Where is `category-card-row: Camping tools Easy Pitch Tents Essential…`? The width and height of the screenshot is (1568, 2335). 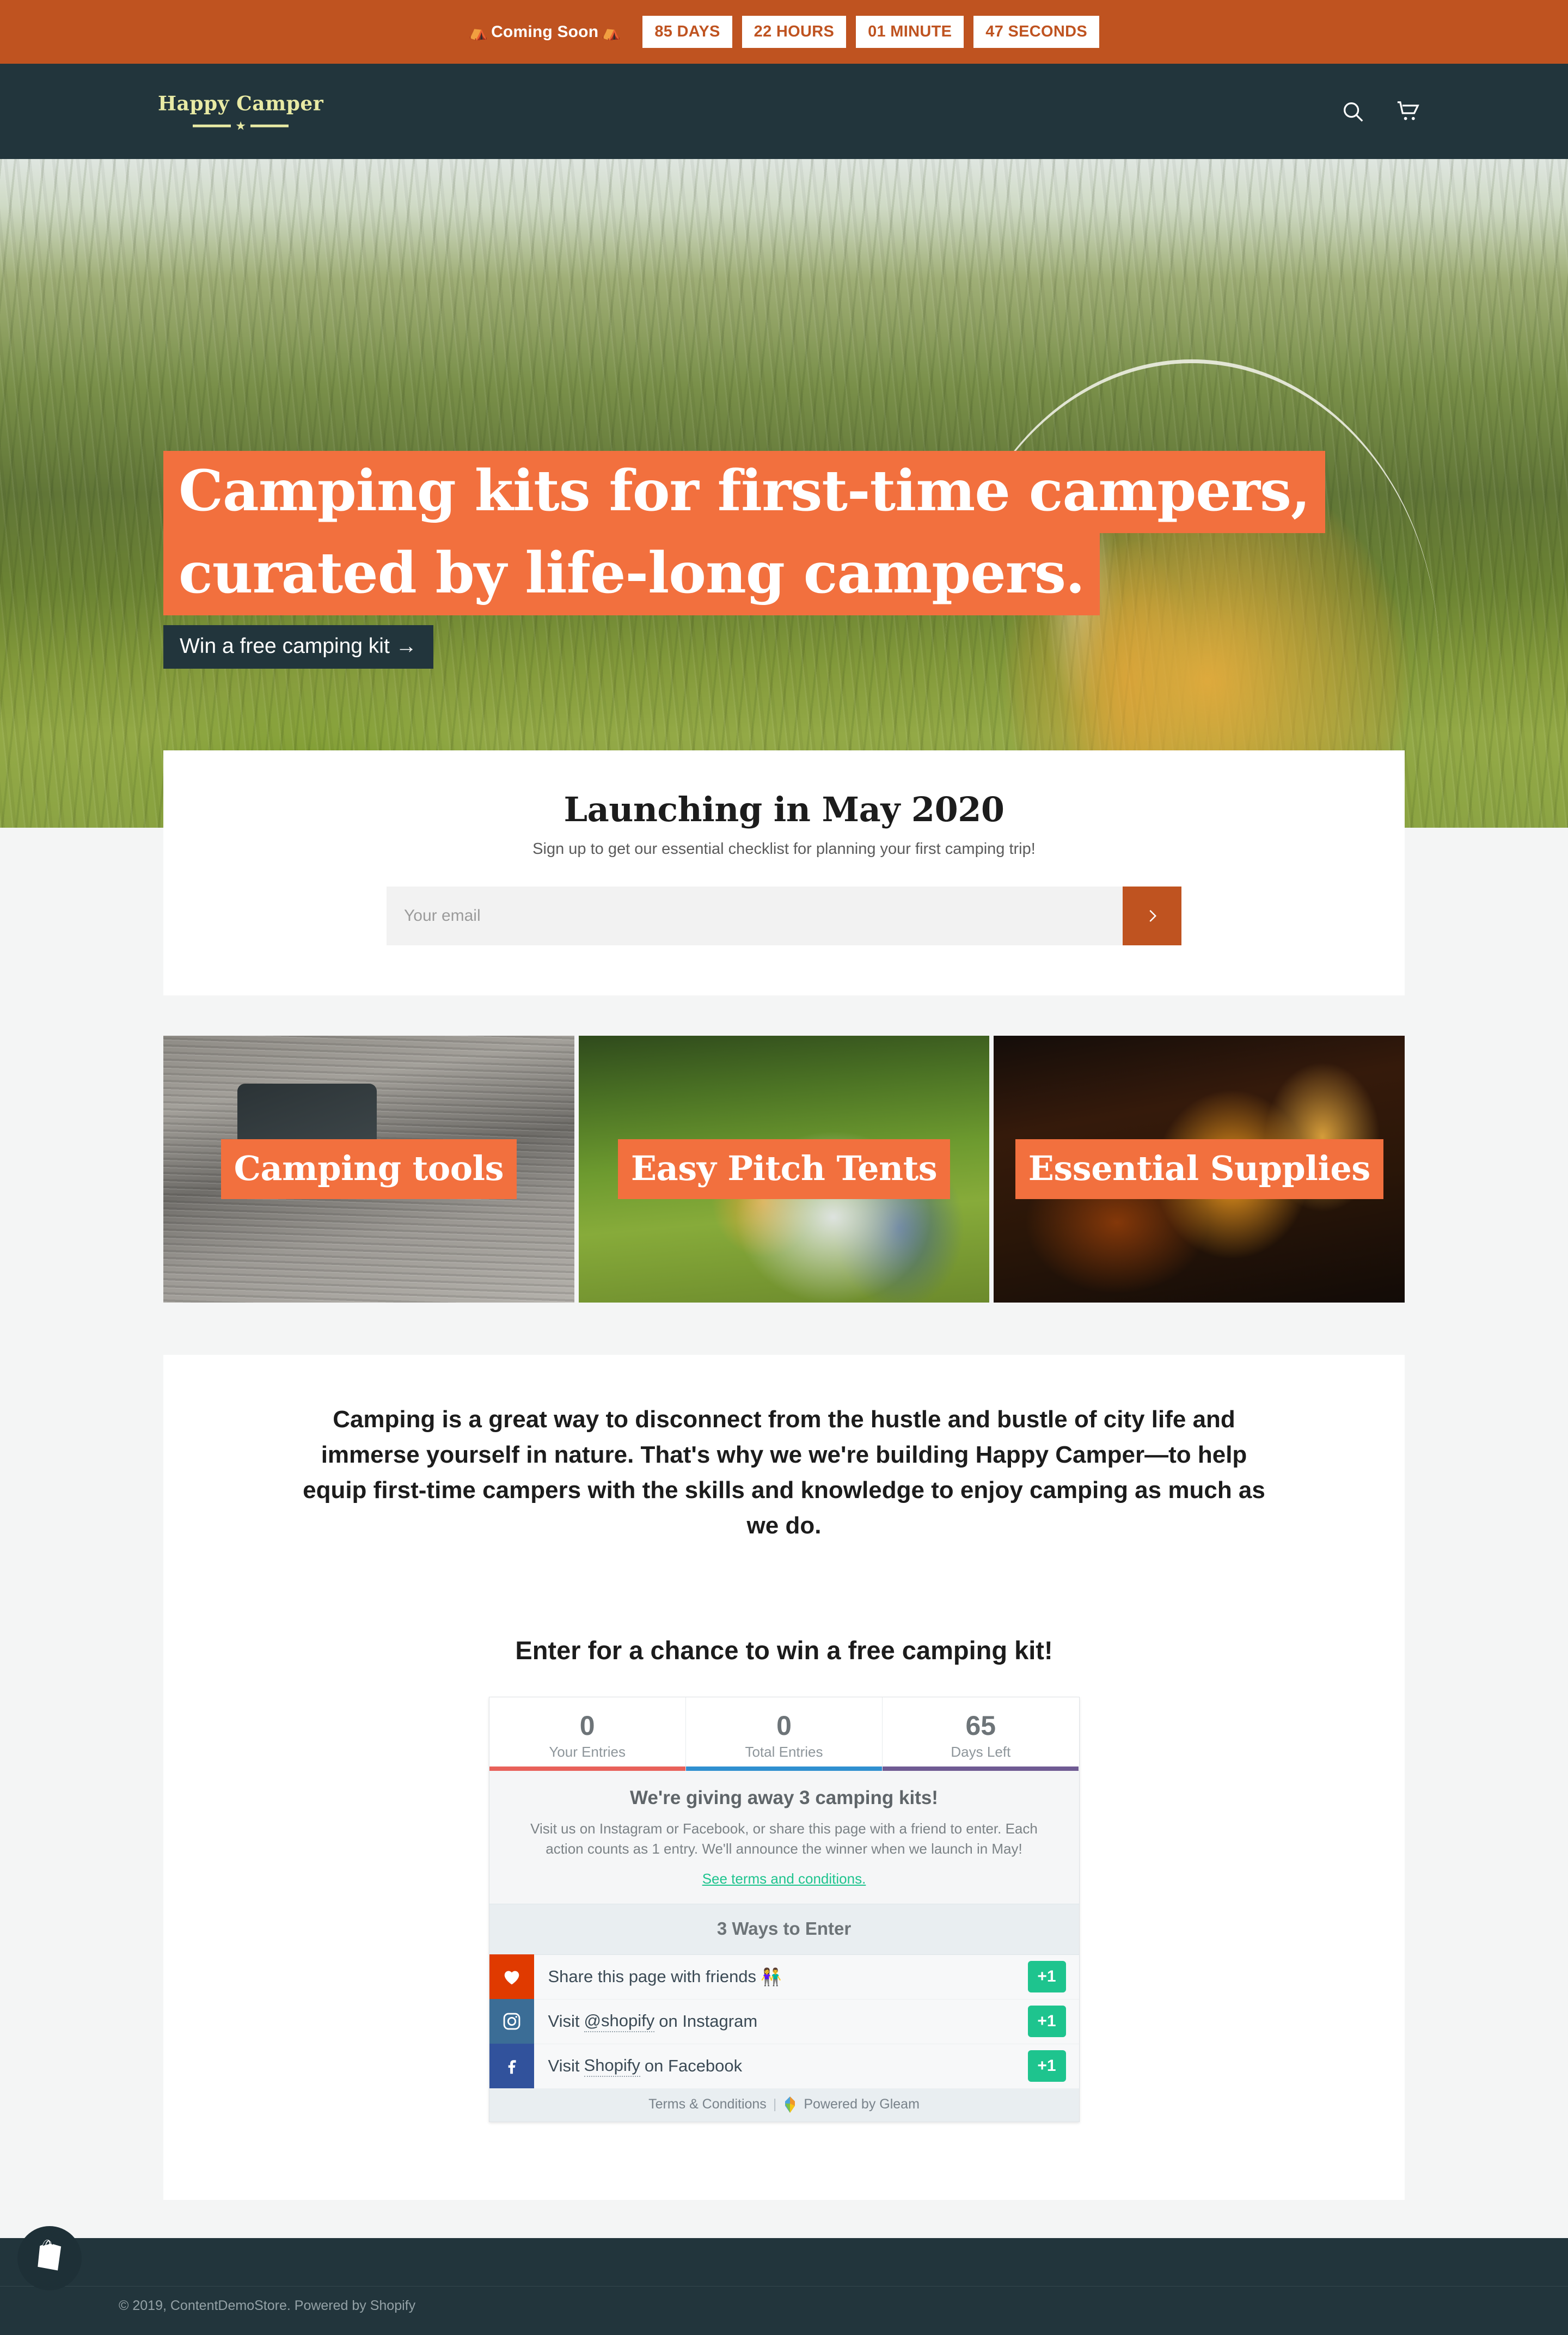 category-card-row: Camping tools Easy Pitch Tents Essential… is located at coordinates (784, 1169).